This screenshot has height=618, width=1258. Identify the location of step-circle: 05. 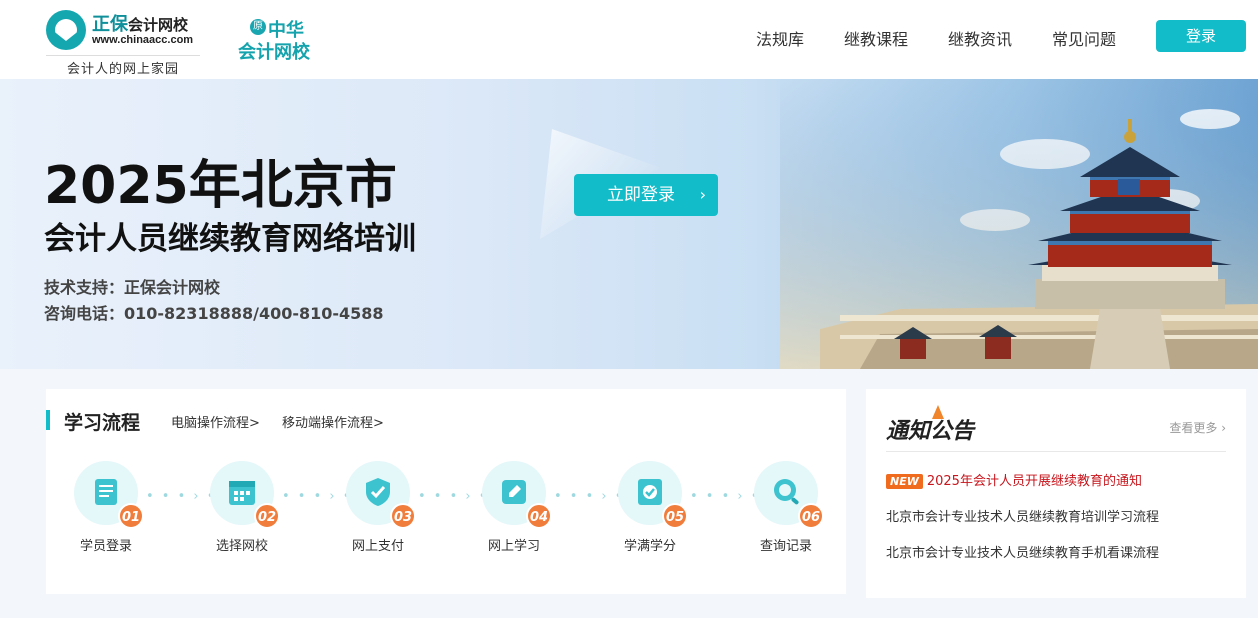
(653, 495).